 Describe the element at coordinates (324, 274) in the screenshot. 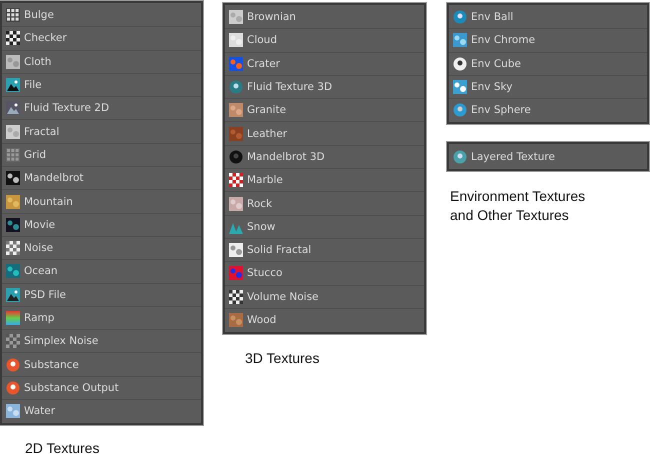

I see `menu-item: Stucco` at that location.